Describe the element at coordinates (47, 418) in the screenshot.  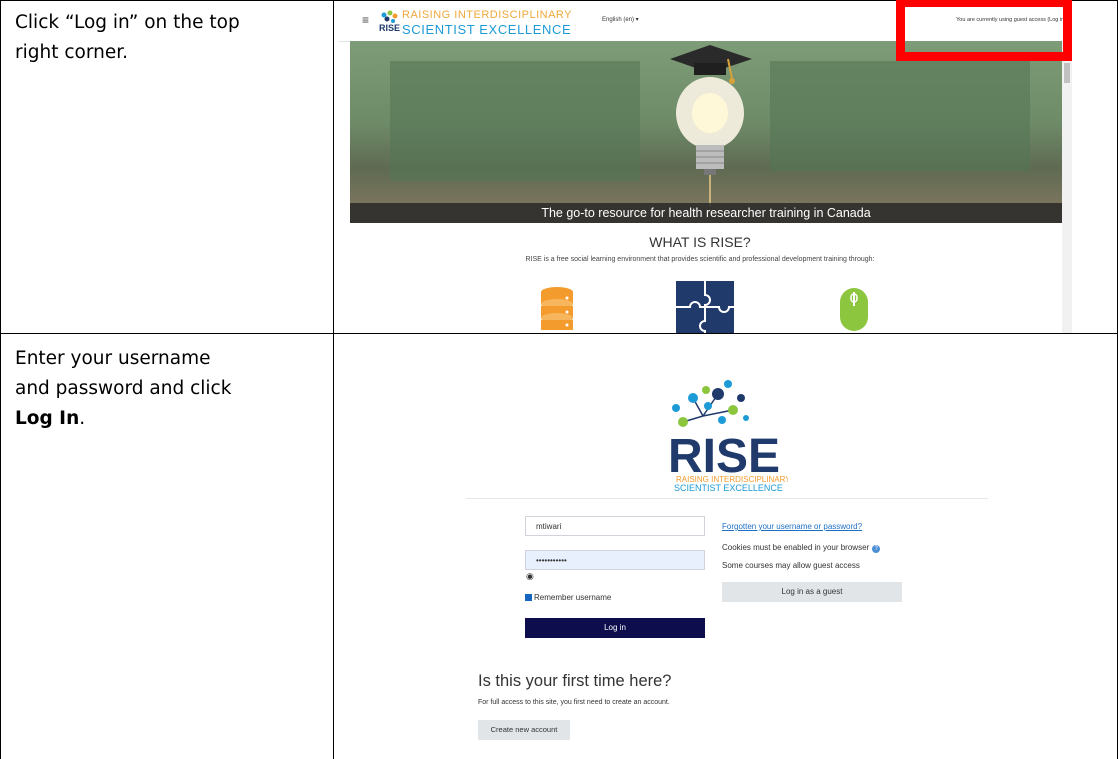
I see `instruction-bold: Log In` at that location.